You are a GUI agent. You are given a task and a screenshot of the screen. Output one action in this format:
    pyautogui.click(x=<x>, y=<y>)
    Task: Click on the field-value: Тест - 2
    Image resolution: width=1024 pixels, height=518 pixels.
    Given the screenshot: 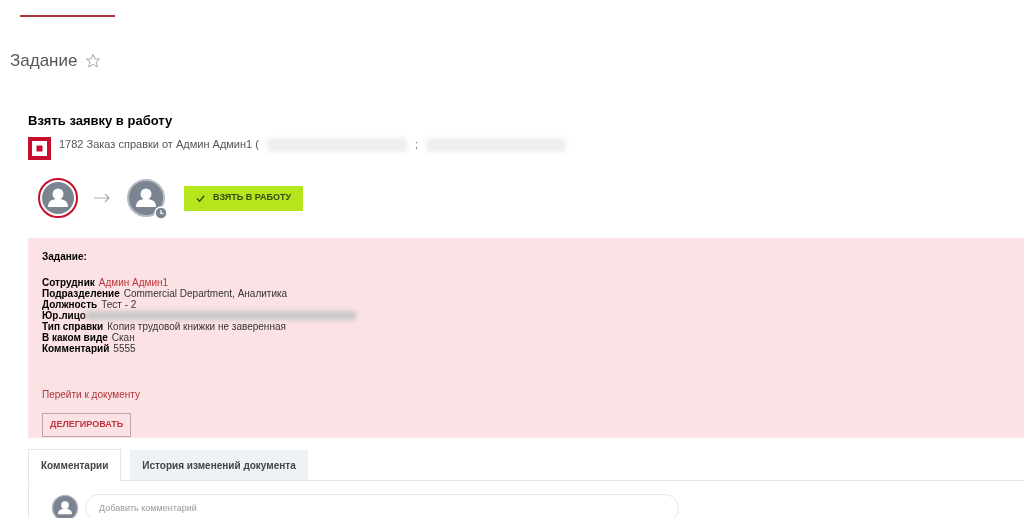 What is the action you would take?
    pyautogui.click(x=119, y=304)
    